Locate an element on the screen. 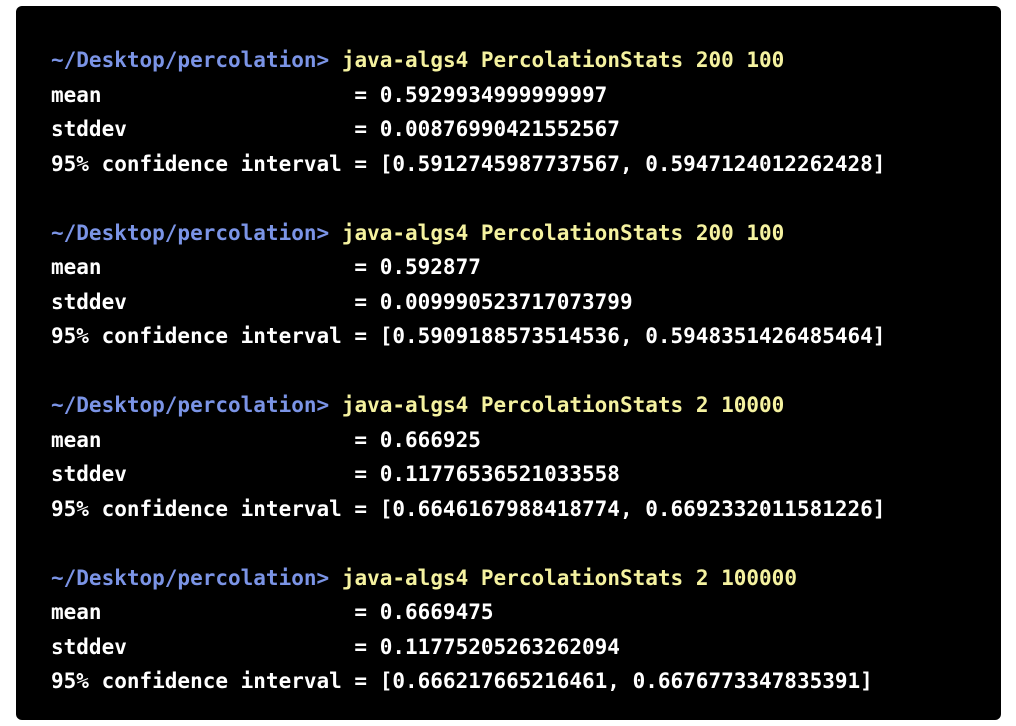  output-mean: mean = 0.5929934999999997 is located at coordinates (329, 94).